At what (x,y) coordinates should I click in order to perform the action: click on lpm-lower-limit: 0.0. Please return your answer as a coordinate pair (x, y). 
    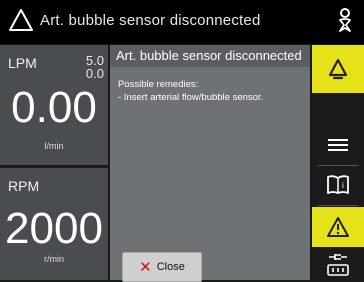
    Looking at the image, I should click on (94, 73).